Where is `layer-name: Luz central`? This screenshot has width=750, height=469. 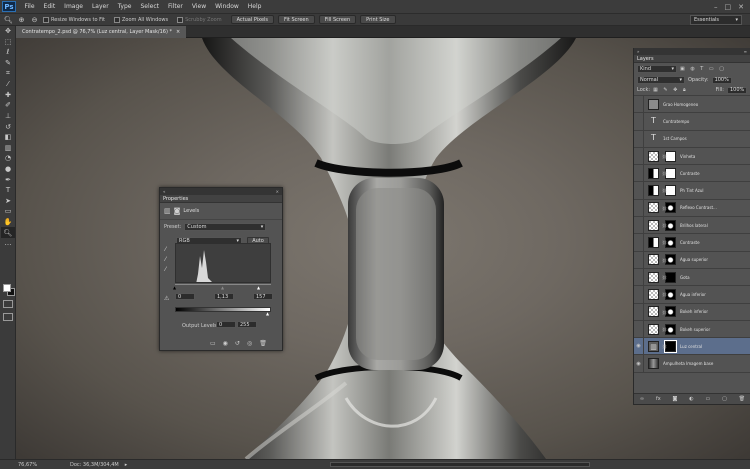 layer-name: Luz central is located at coordinates (691, 346).